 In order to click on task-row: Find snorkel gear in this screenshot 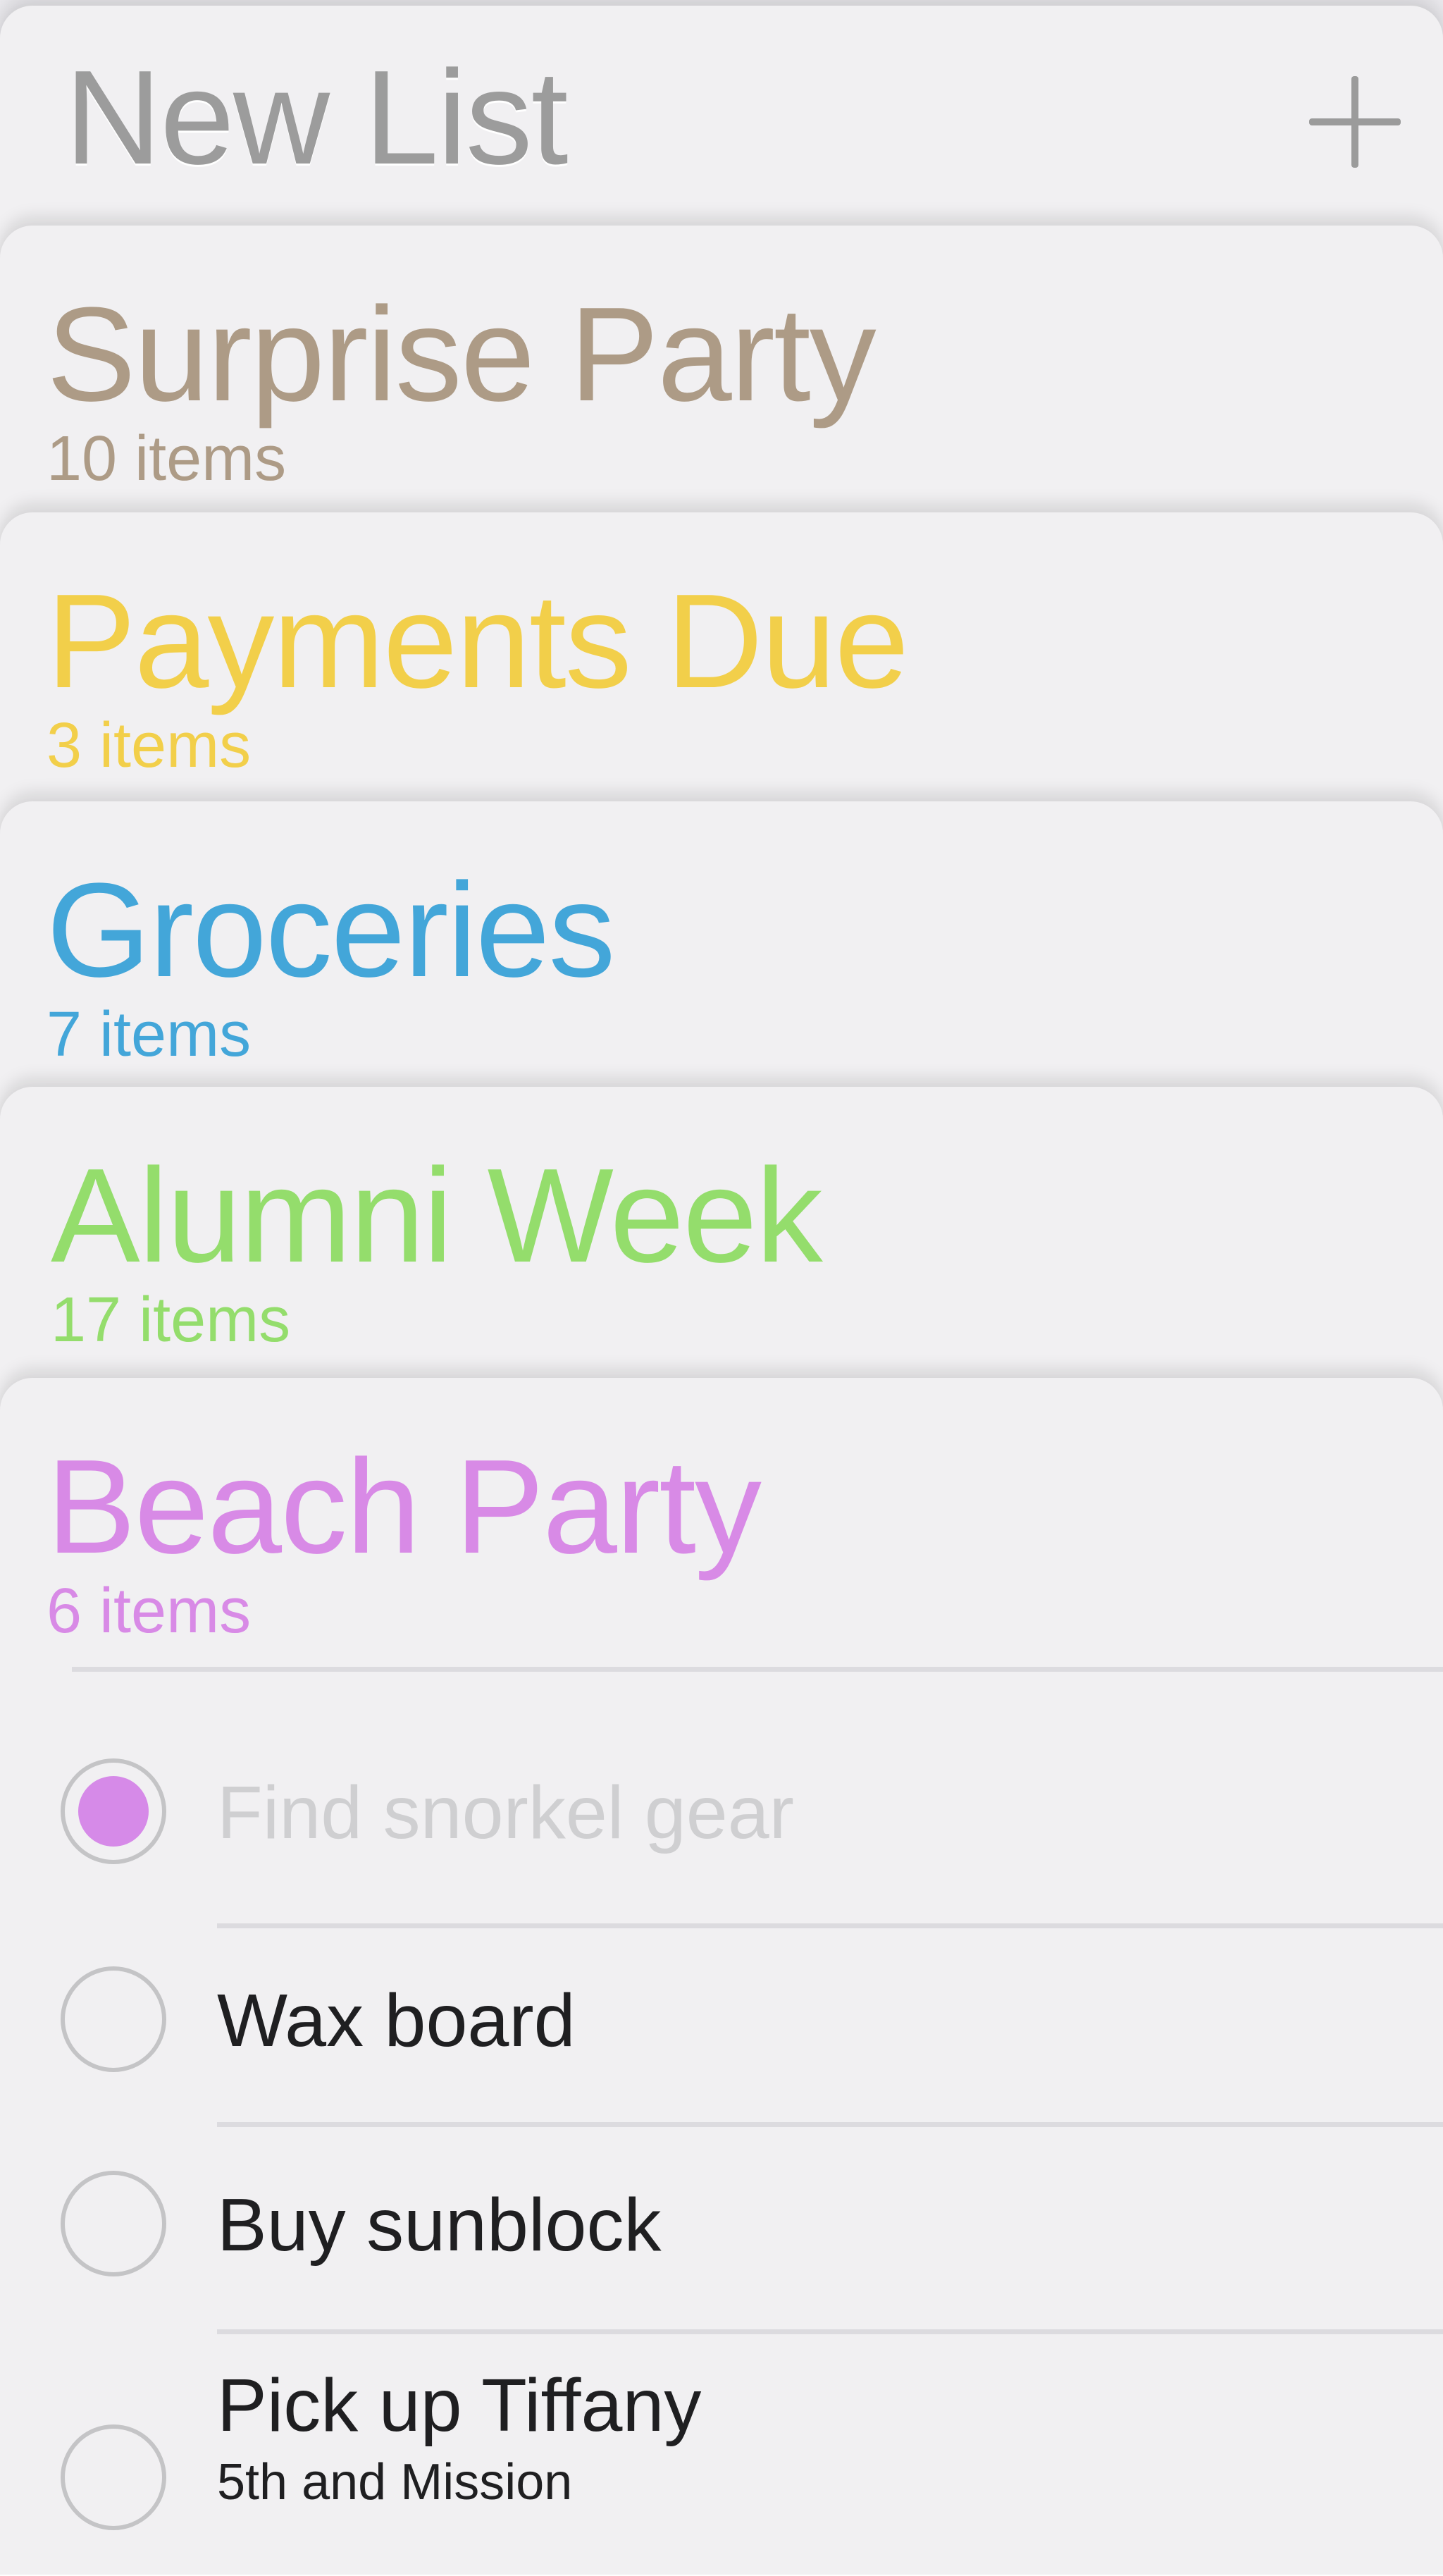, I will do `click(721, 1836)`.